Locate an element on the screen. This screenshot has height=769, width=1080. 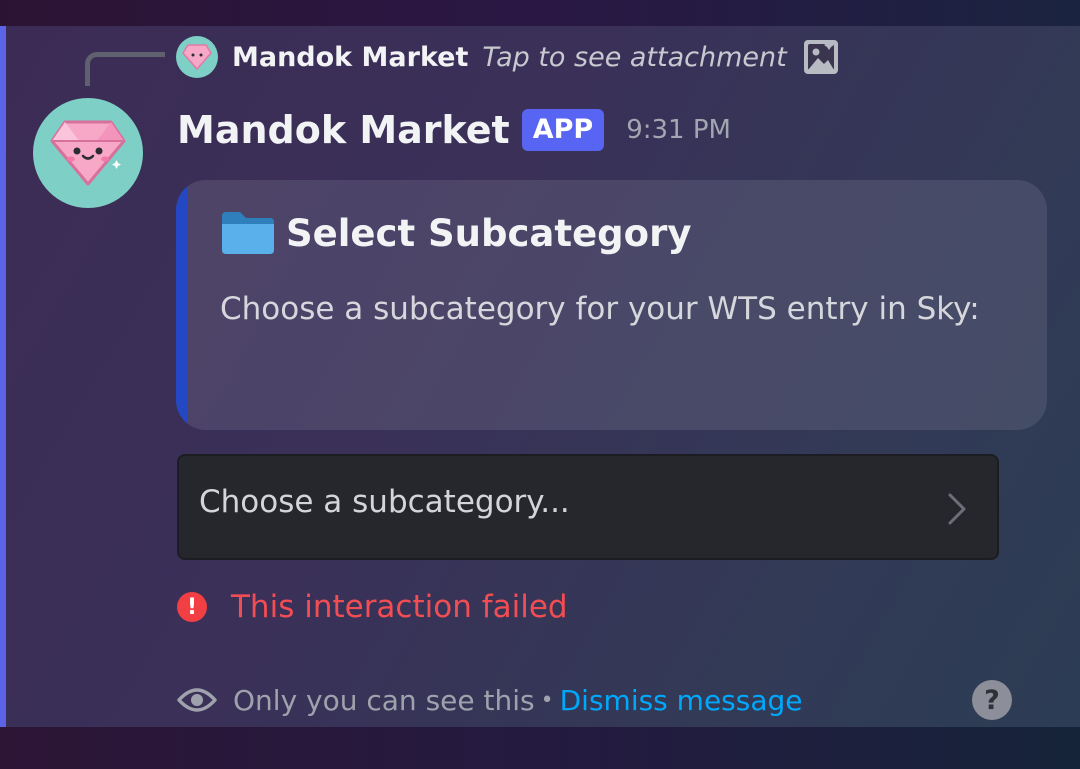
interaction-error: ! This interaction failed is located at coordinates (372, 607).